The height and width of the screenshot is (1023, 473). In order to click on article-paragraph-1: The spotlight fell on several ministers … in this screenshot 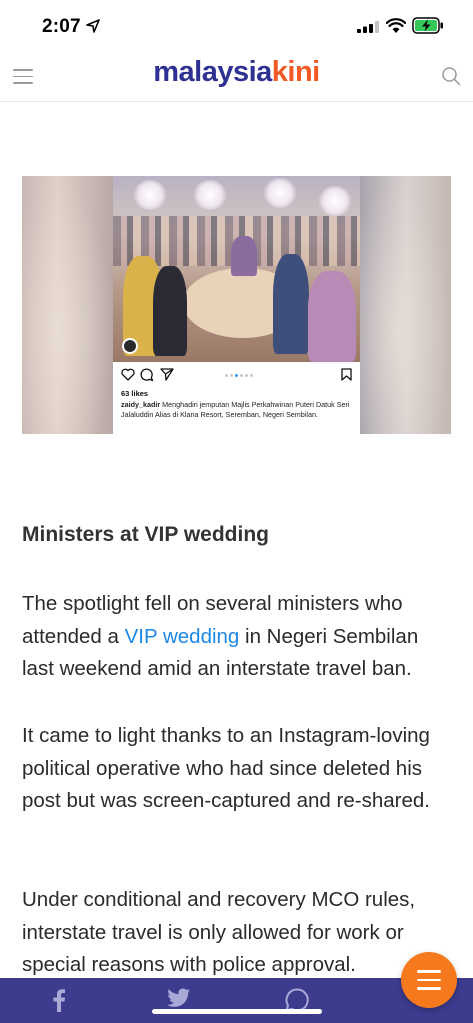, I will do `click(238, 637)`.